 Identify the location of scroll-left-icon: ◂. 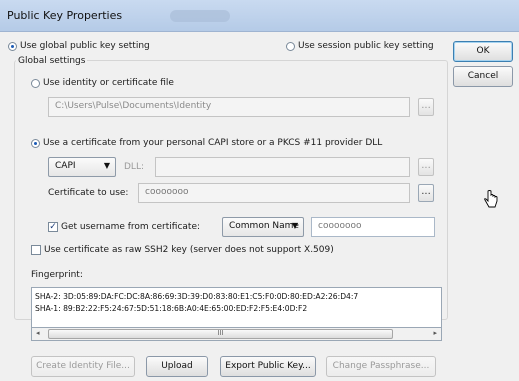
(38, 333).